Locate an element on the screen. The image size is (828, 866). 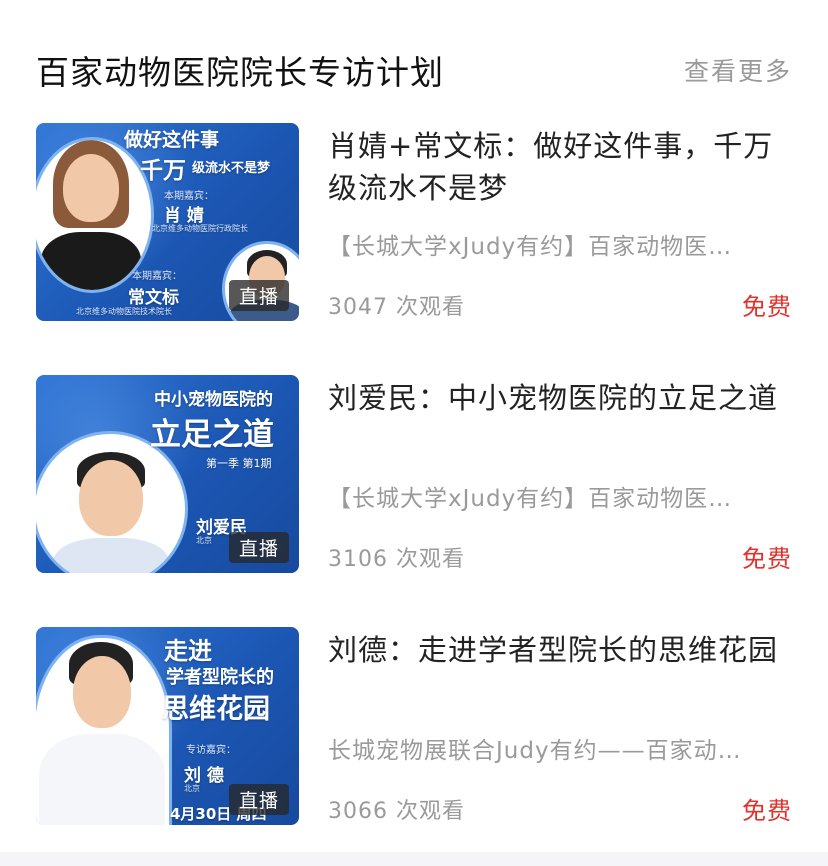
guest-name: 常文标 is located at coordinates (153, 298).